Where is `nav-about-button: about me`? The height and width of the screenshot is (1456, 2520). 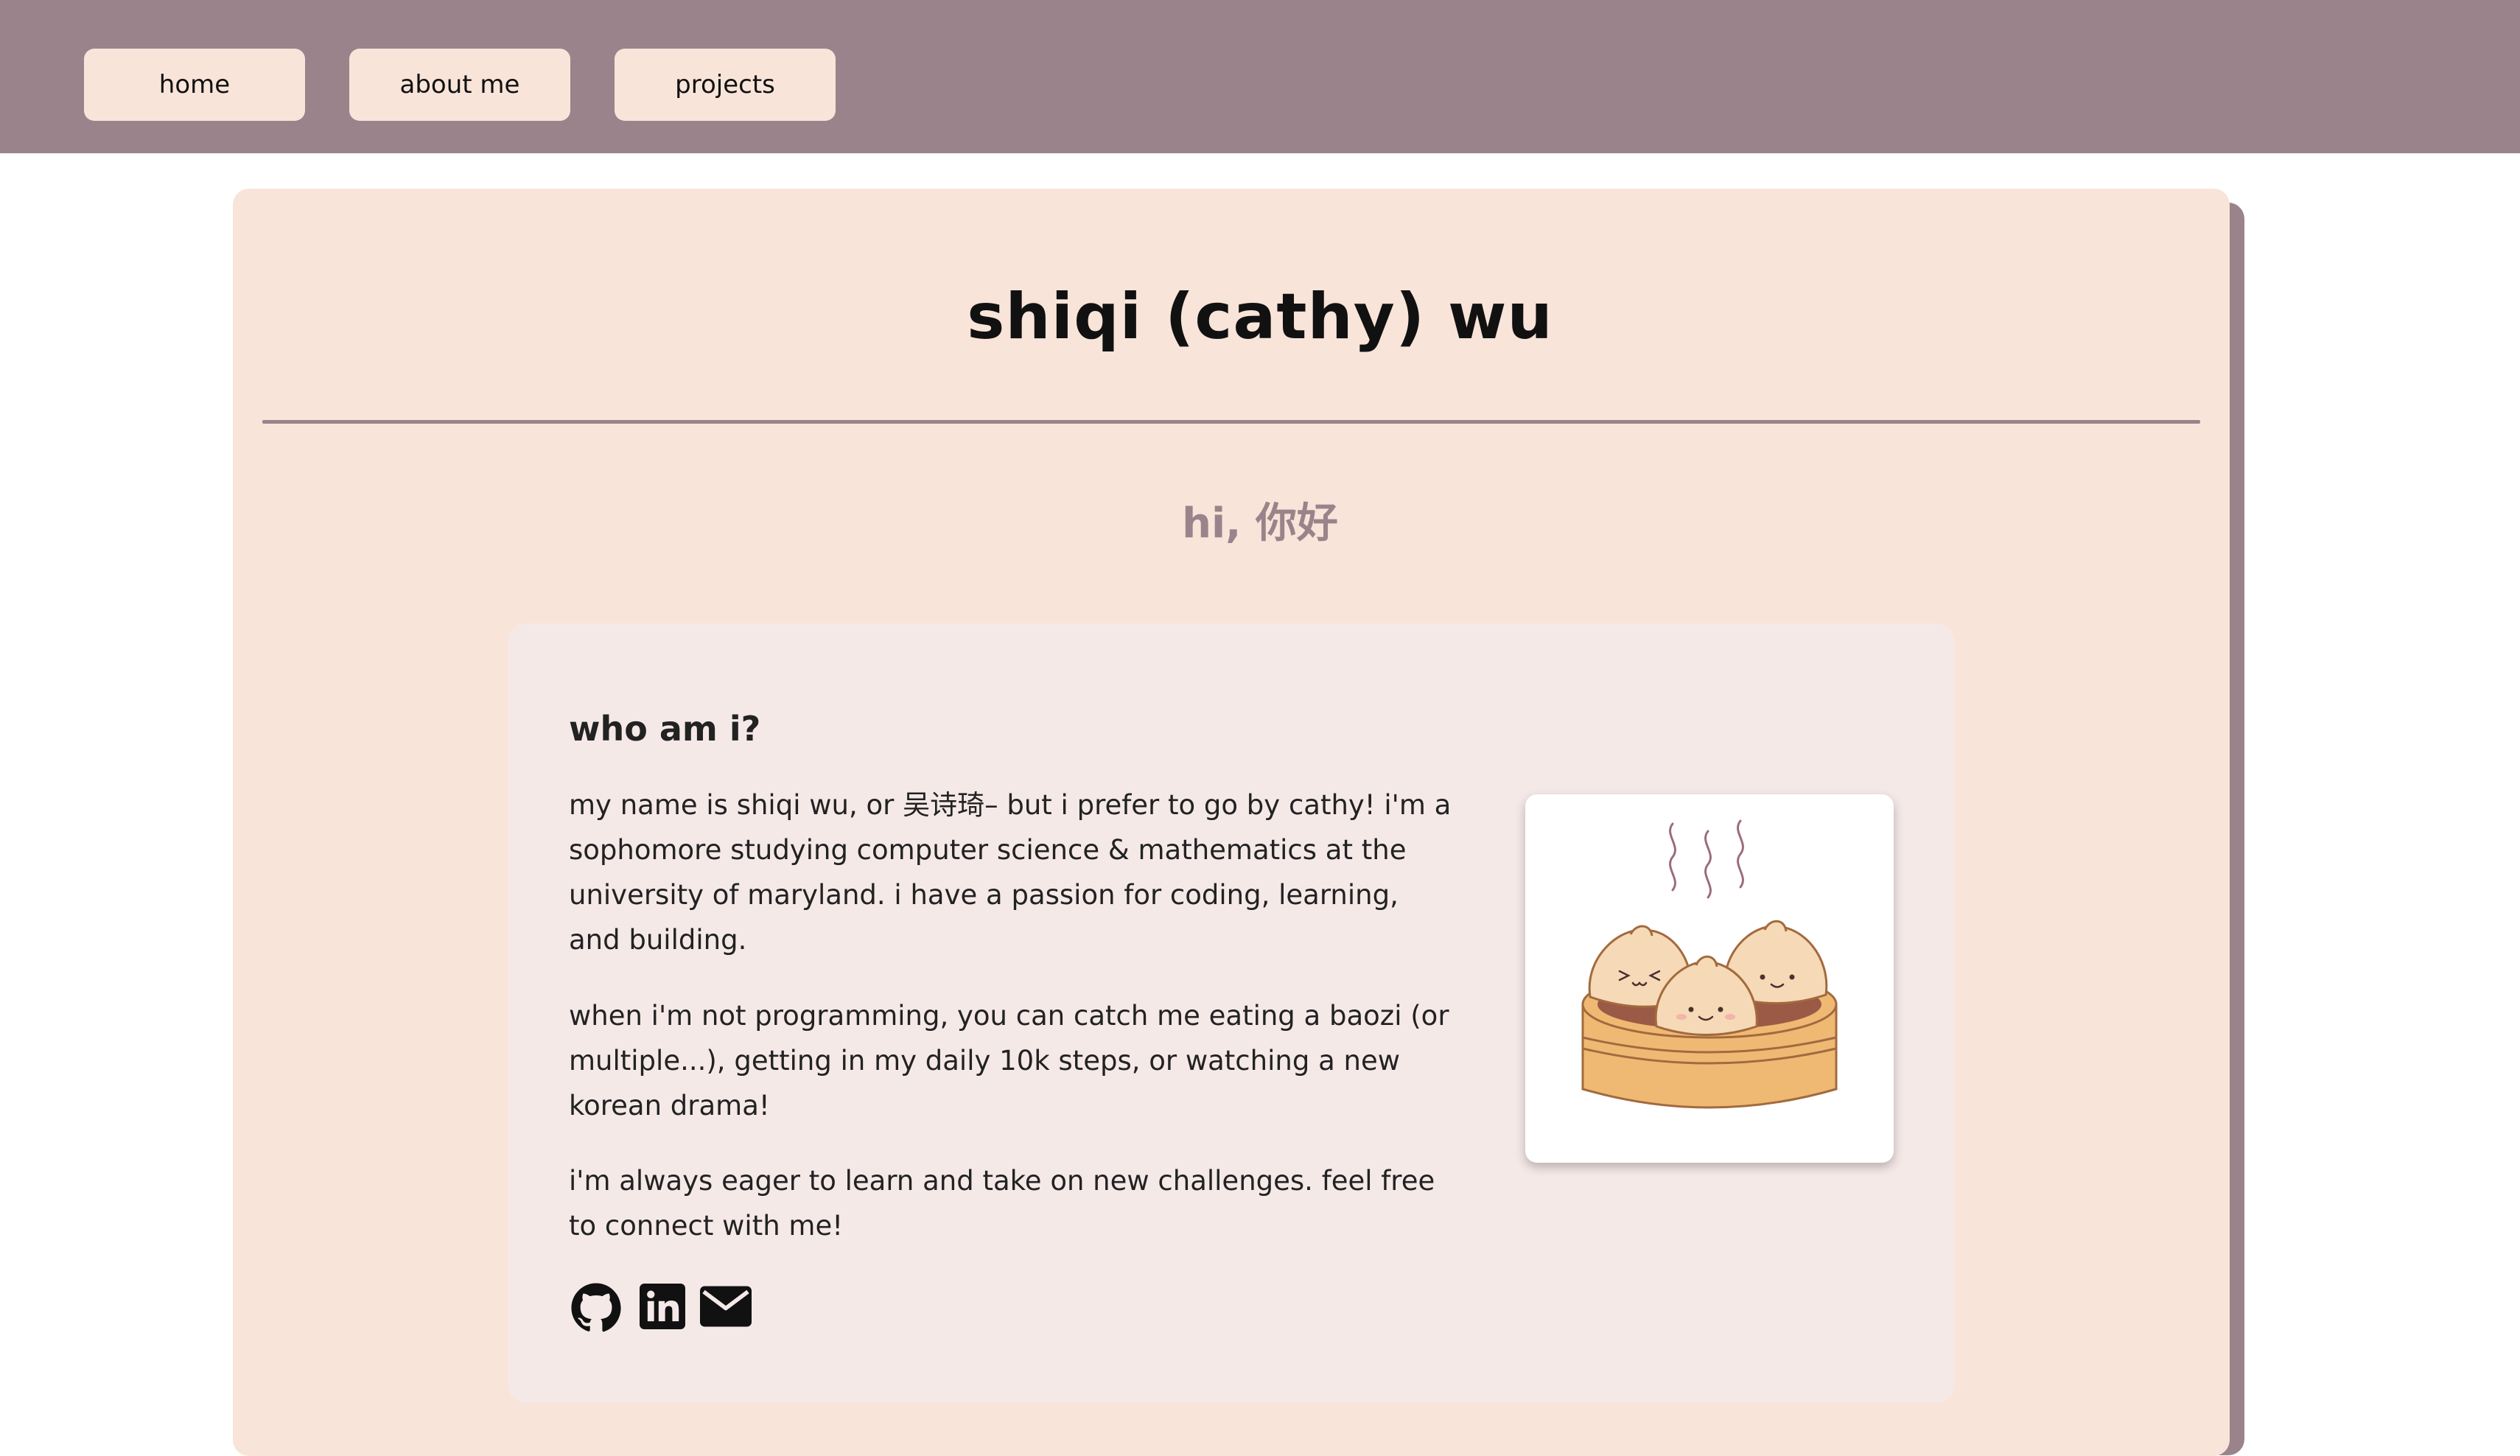 nav-about-button: about me is located at coordinates (459, 85).